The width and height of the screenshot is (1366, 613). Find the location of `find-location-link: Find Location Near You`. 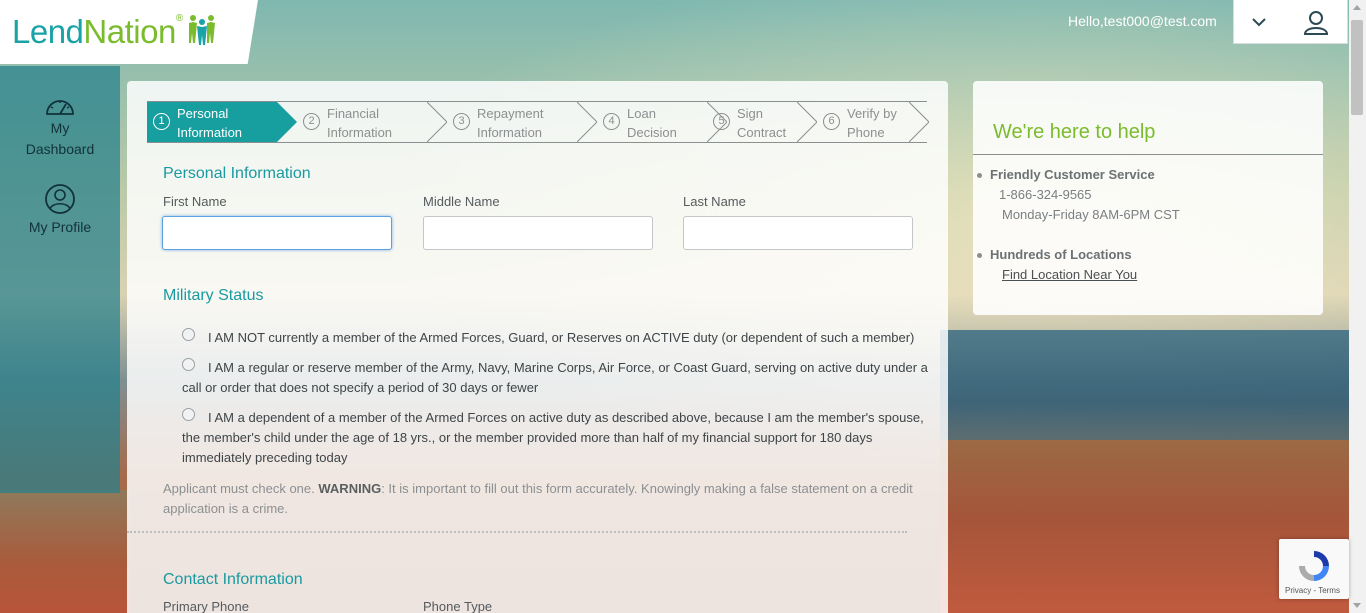

find-location-link: Find Location Near You is located at coordinates (1069, 274).